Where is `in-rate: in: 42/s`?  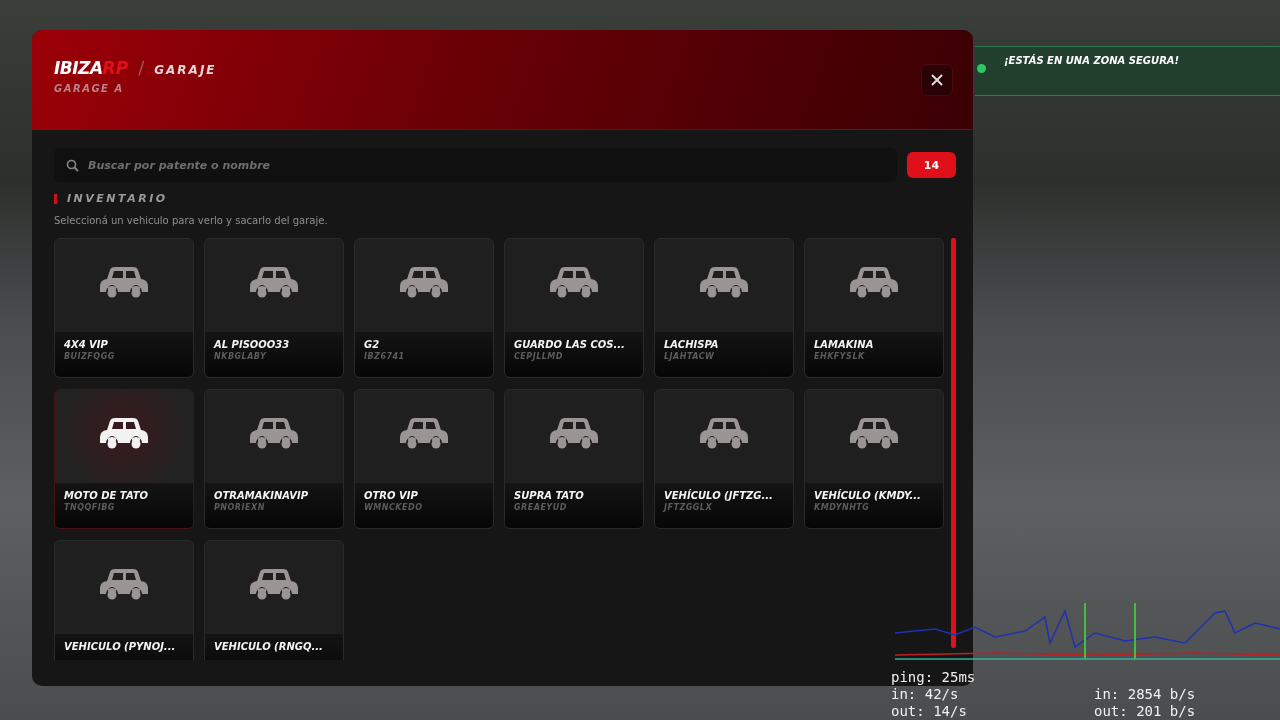 in-rate: in: 42/s is located at coordinates (925, 694).